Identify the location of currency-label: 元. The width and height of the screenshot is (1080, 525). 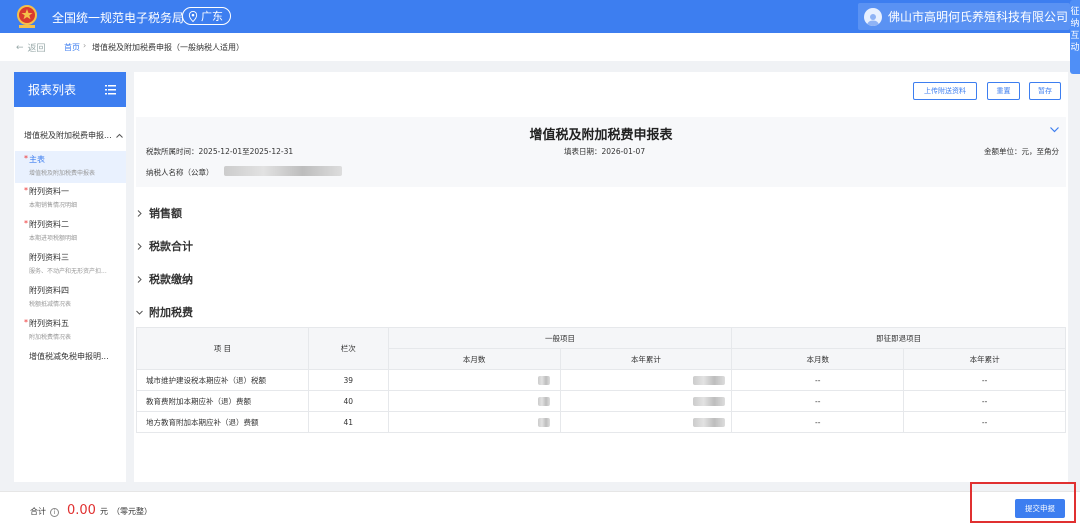
(103, 511).